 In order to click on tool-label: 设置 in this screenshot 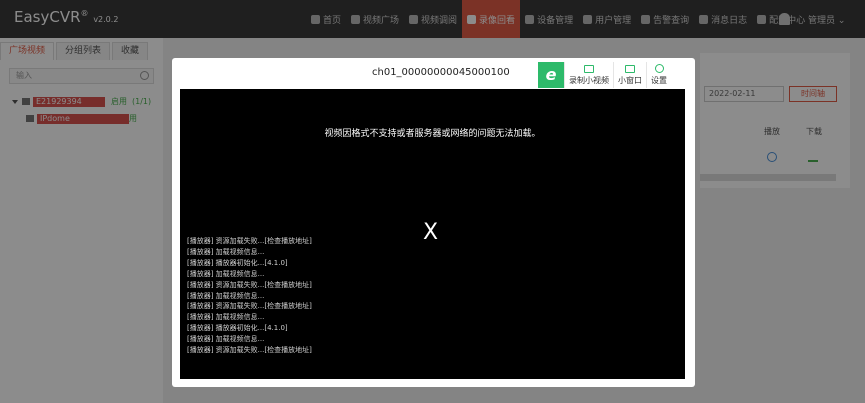, I will do `click(659, 80)`.